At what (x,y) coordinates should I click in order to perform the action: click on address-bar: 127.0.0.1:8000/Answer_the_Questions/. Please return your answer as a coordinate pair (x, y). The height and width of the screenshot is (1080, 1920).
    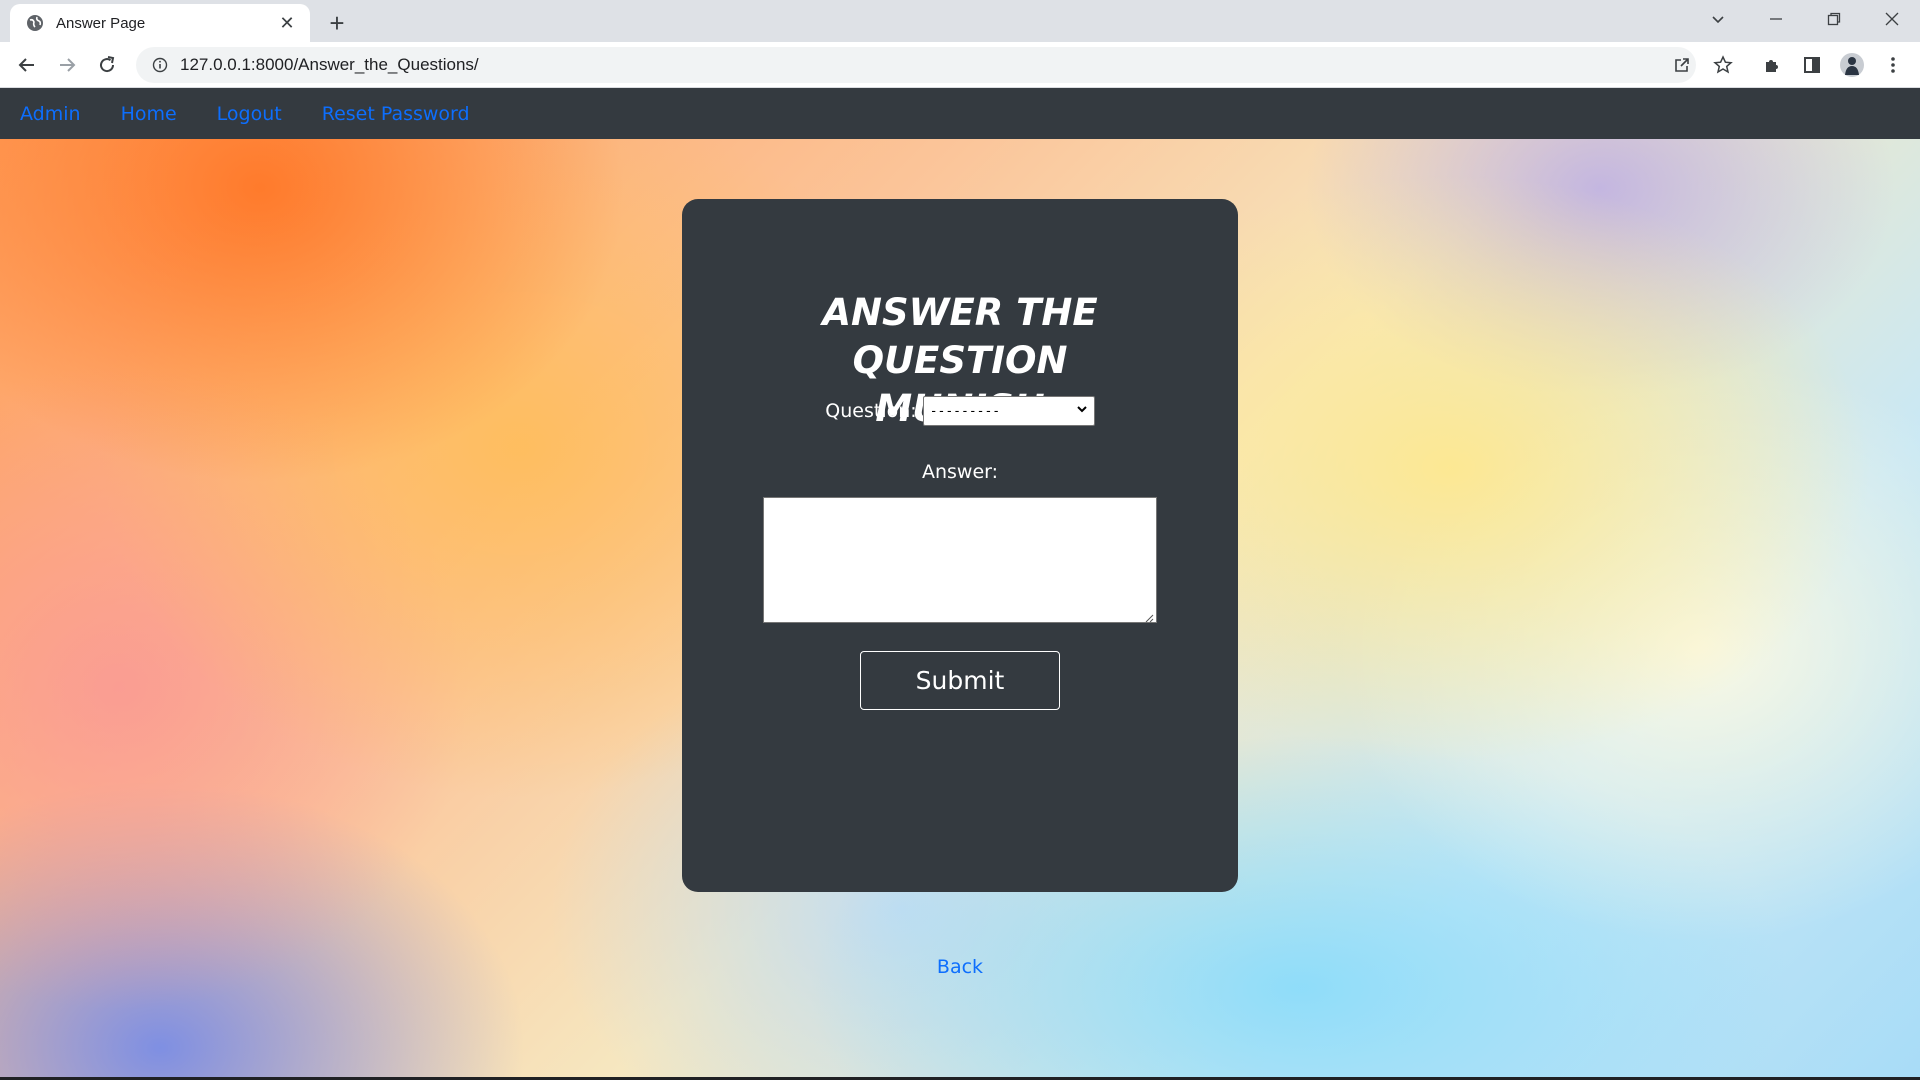
    Looking at the image, I should click on (916, 65).